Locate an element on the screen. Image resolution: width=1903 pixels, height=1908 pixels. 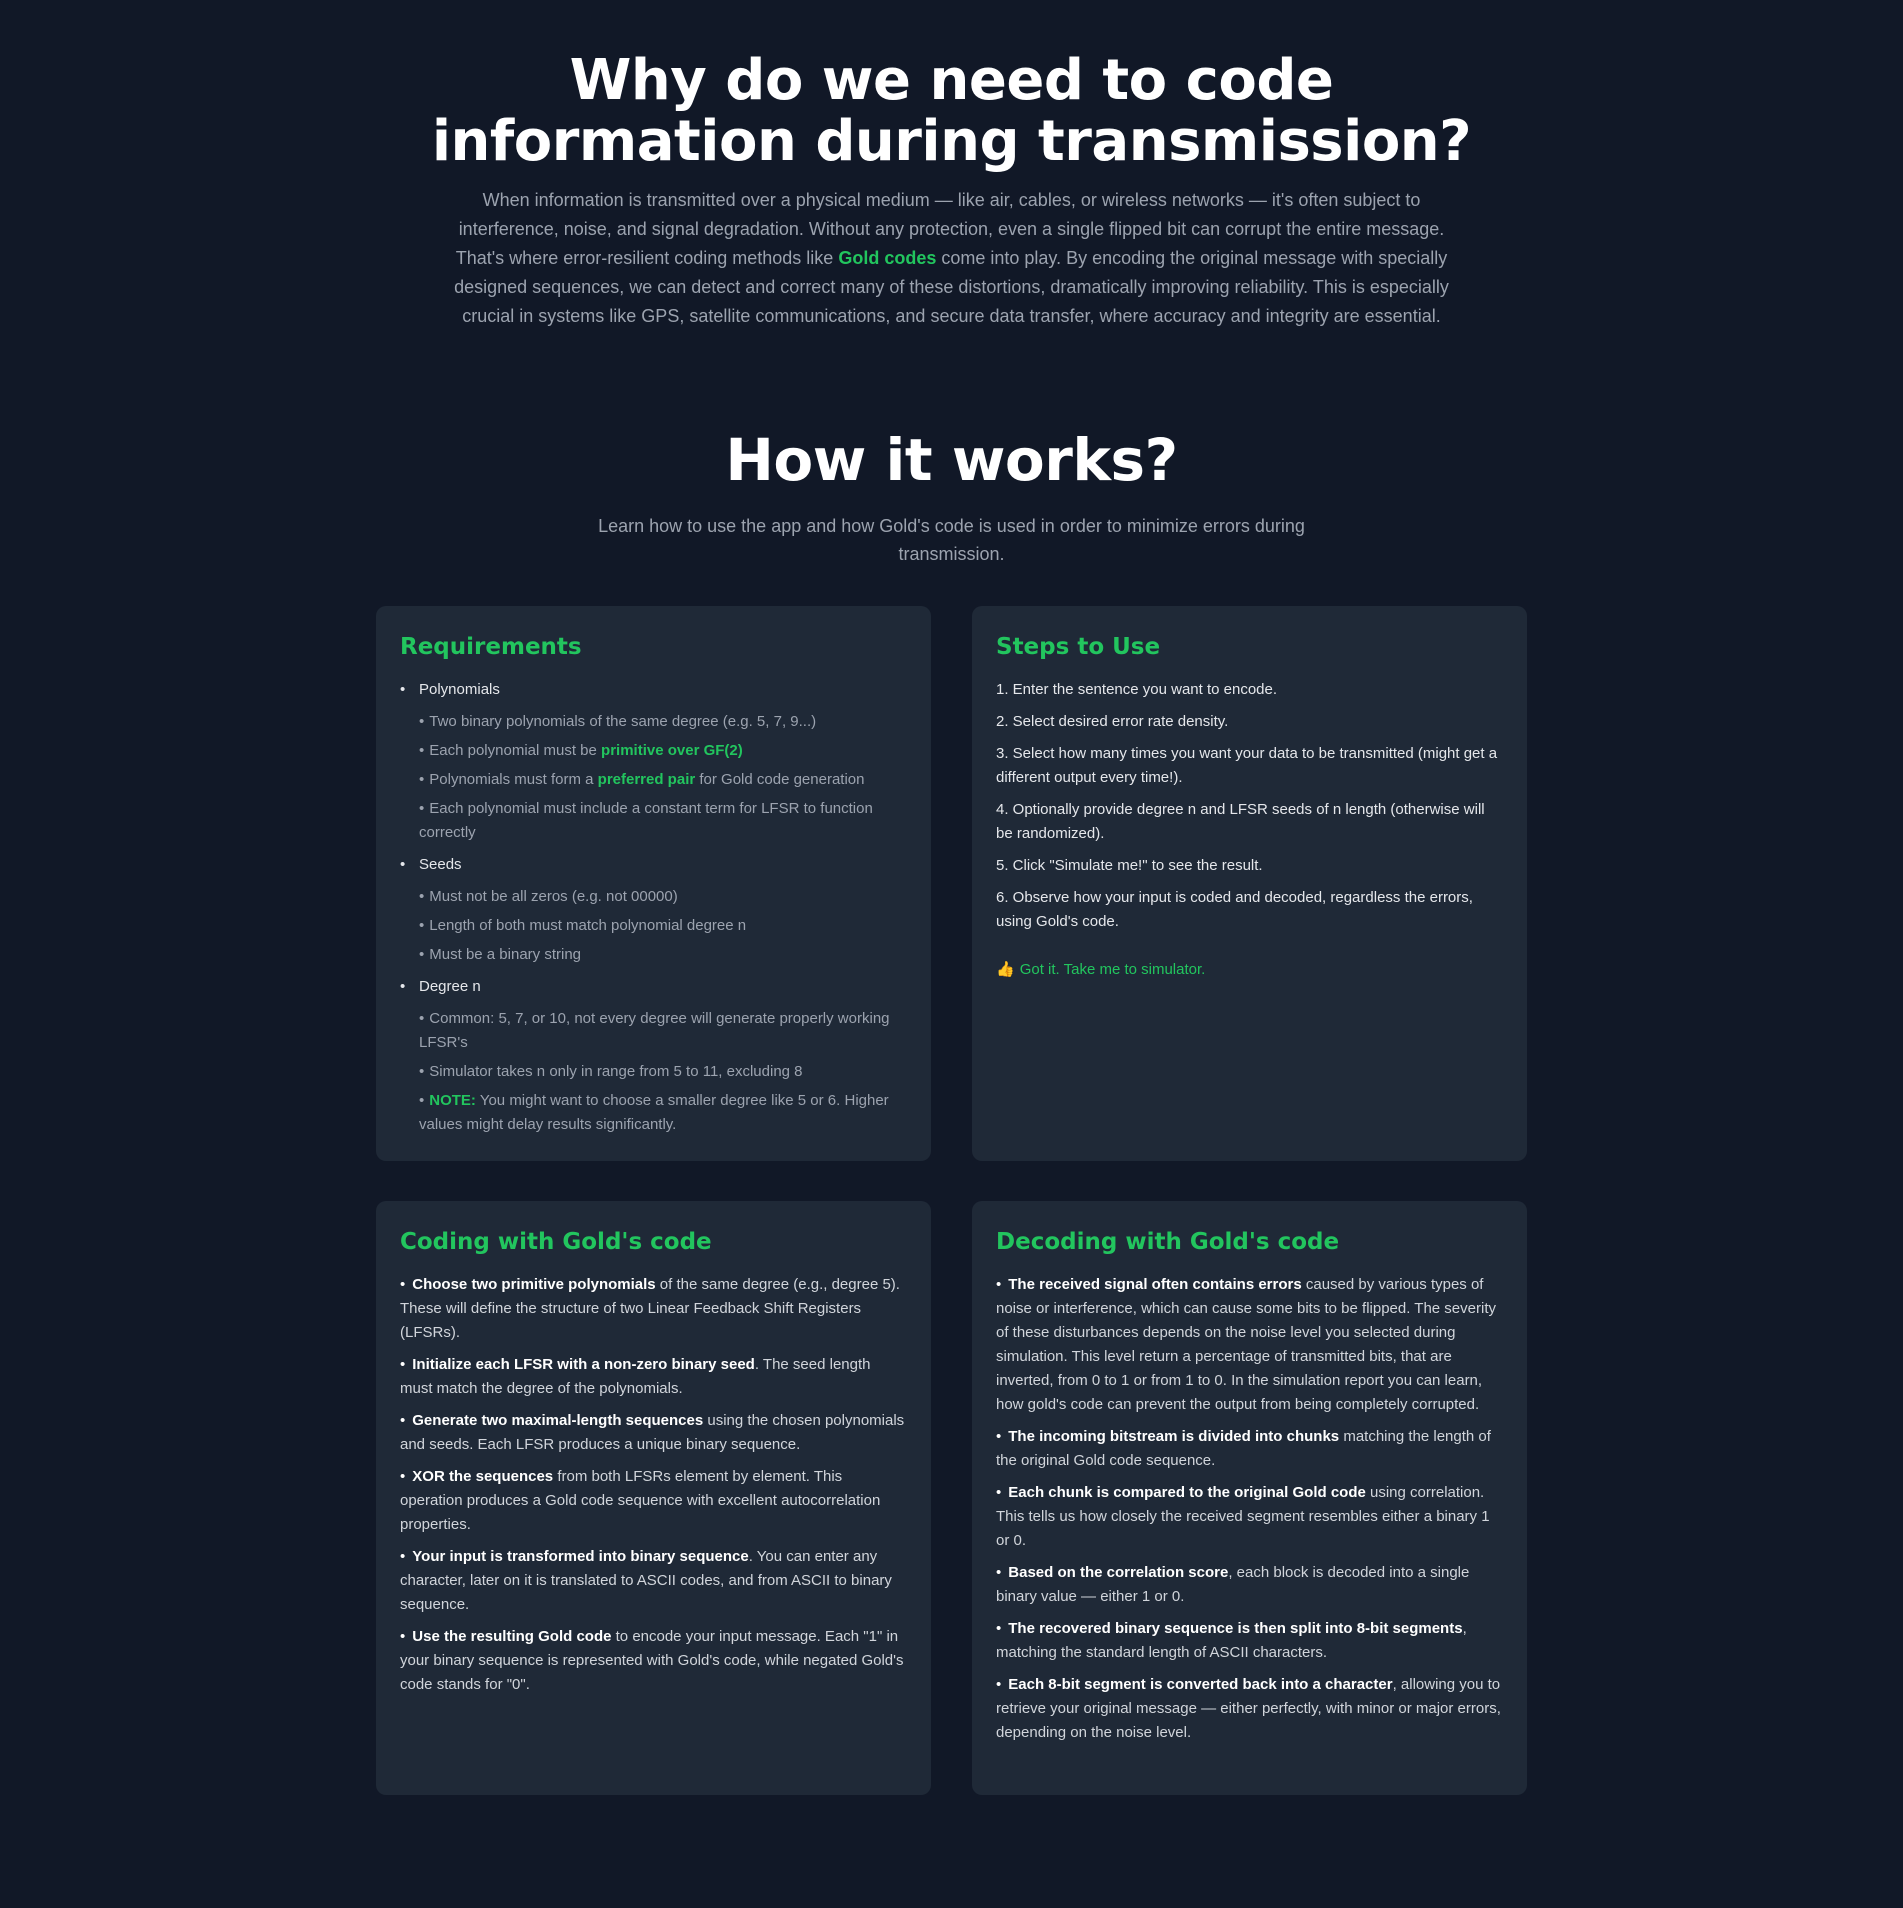
requirements-title: Requirements is located at coordinates (491, 647).